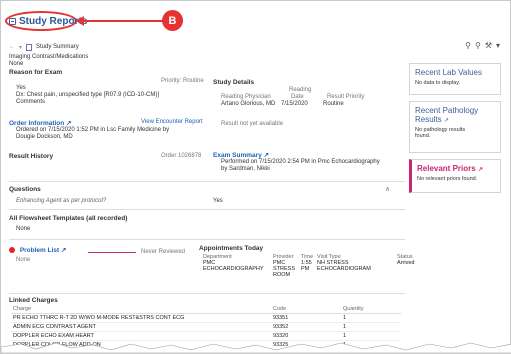 This screenshot has height=354, width=511. I want to click on pathology-title-2-label: Results, so click(428, 119).